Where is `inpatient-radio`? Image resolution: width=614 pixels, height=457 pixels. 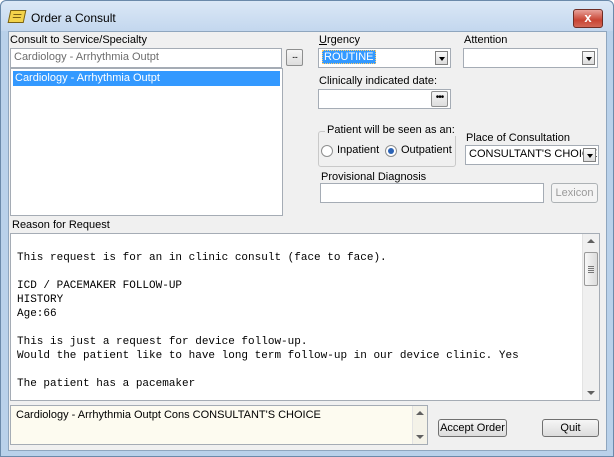
inpatient-radio is located at coordinates (327, 151).